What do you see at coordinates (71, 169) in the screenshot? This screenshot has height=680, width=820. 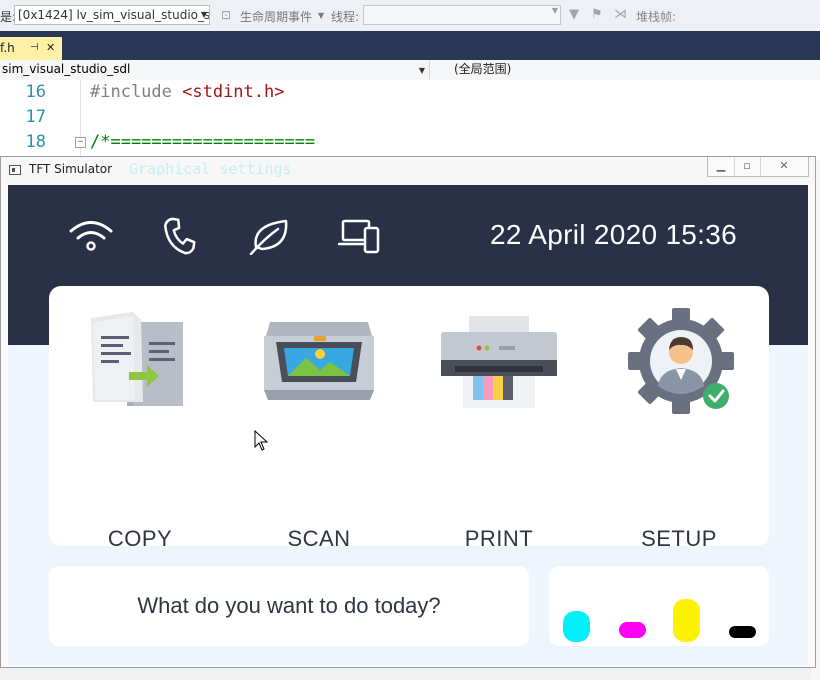 I see `window-title: TFT Simulator` at bounding box center [71, 169].